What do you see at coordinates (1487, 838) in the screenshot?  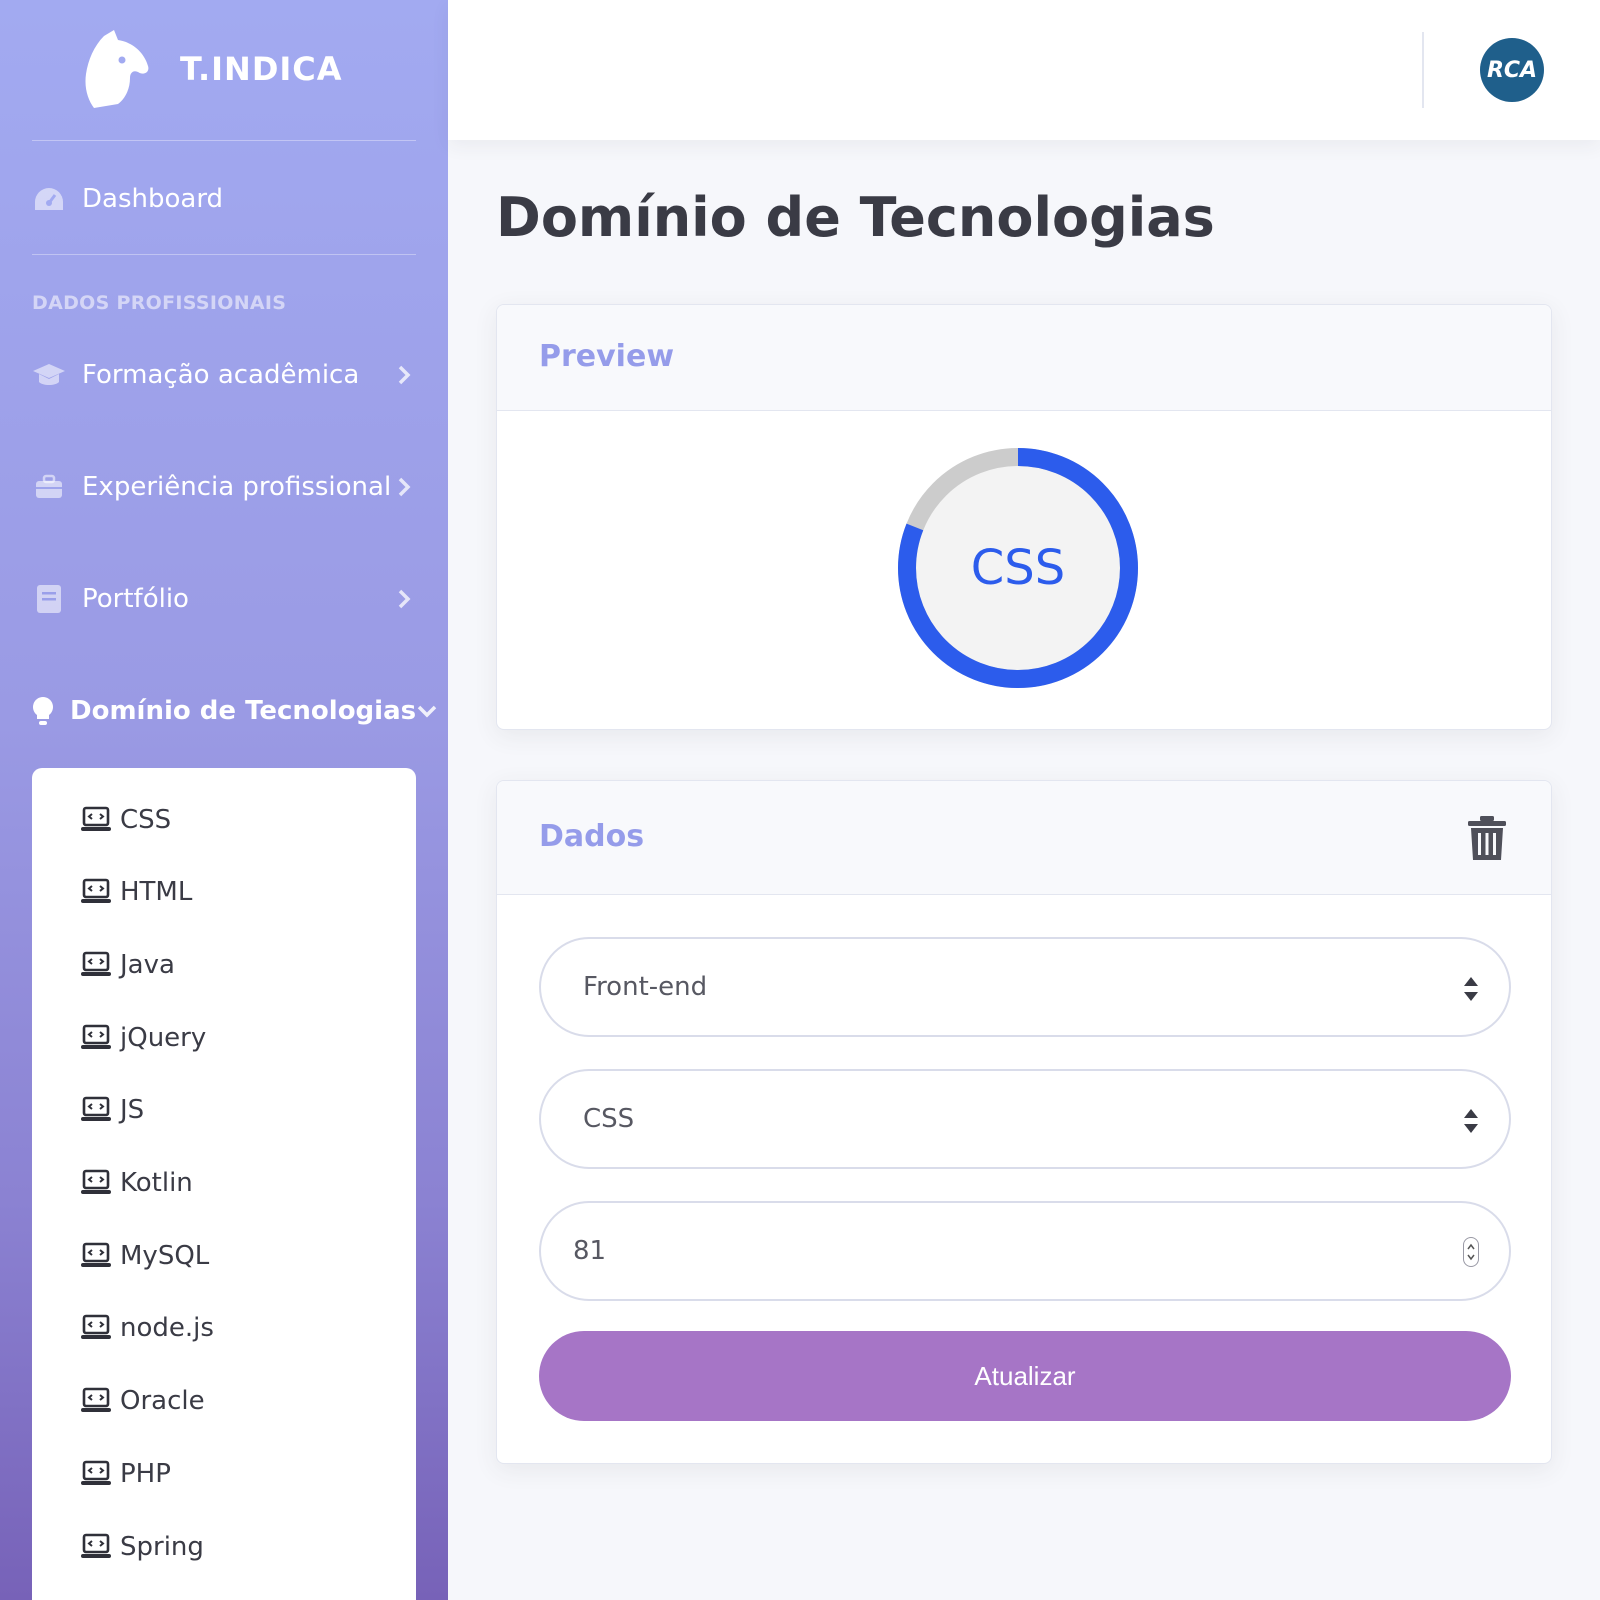 I see `trash-icon` at bounding box center [1487, 838].